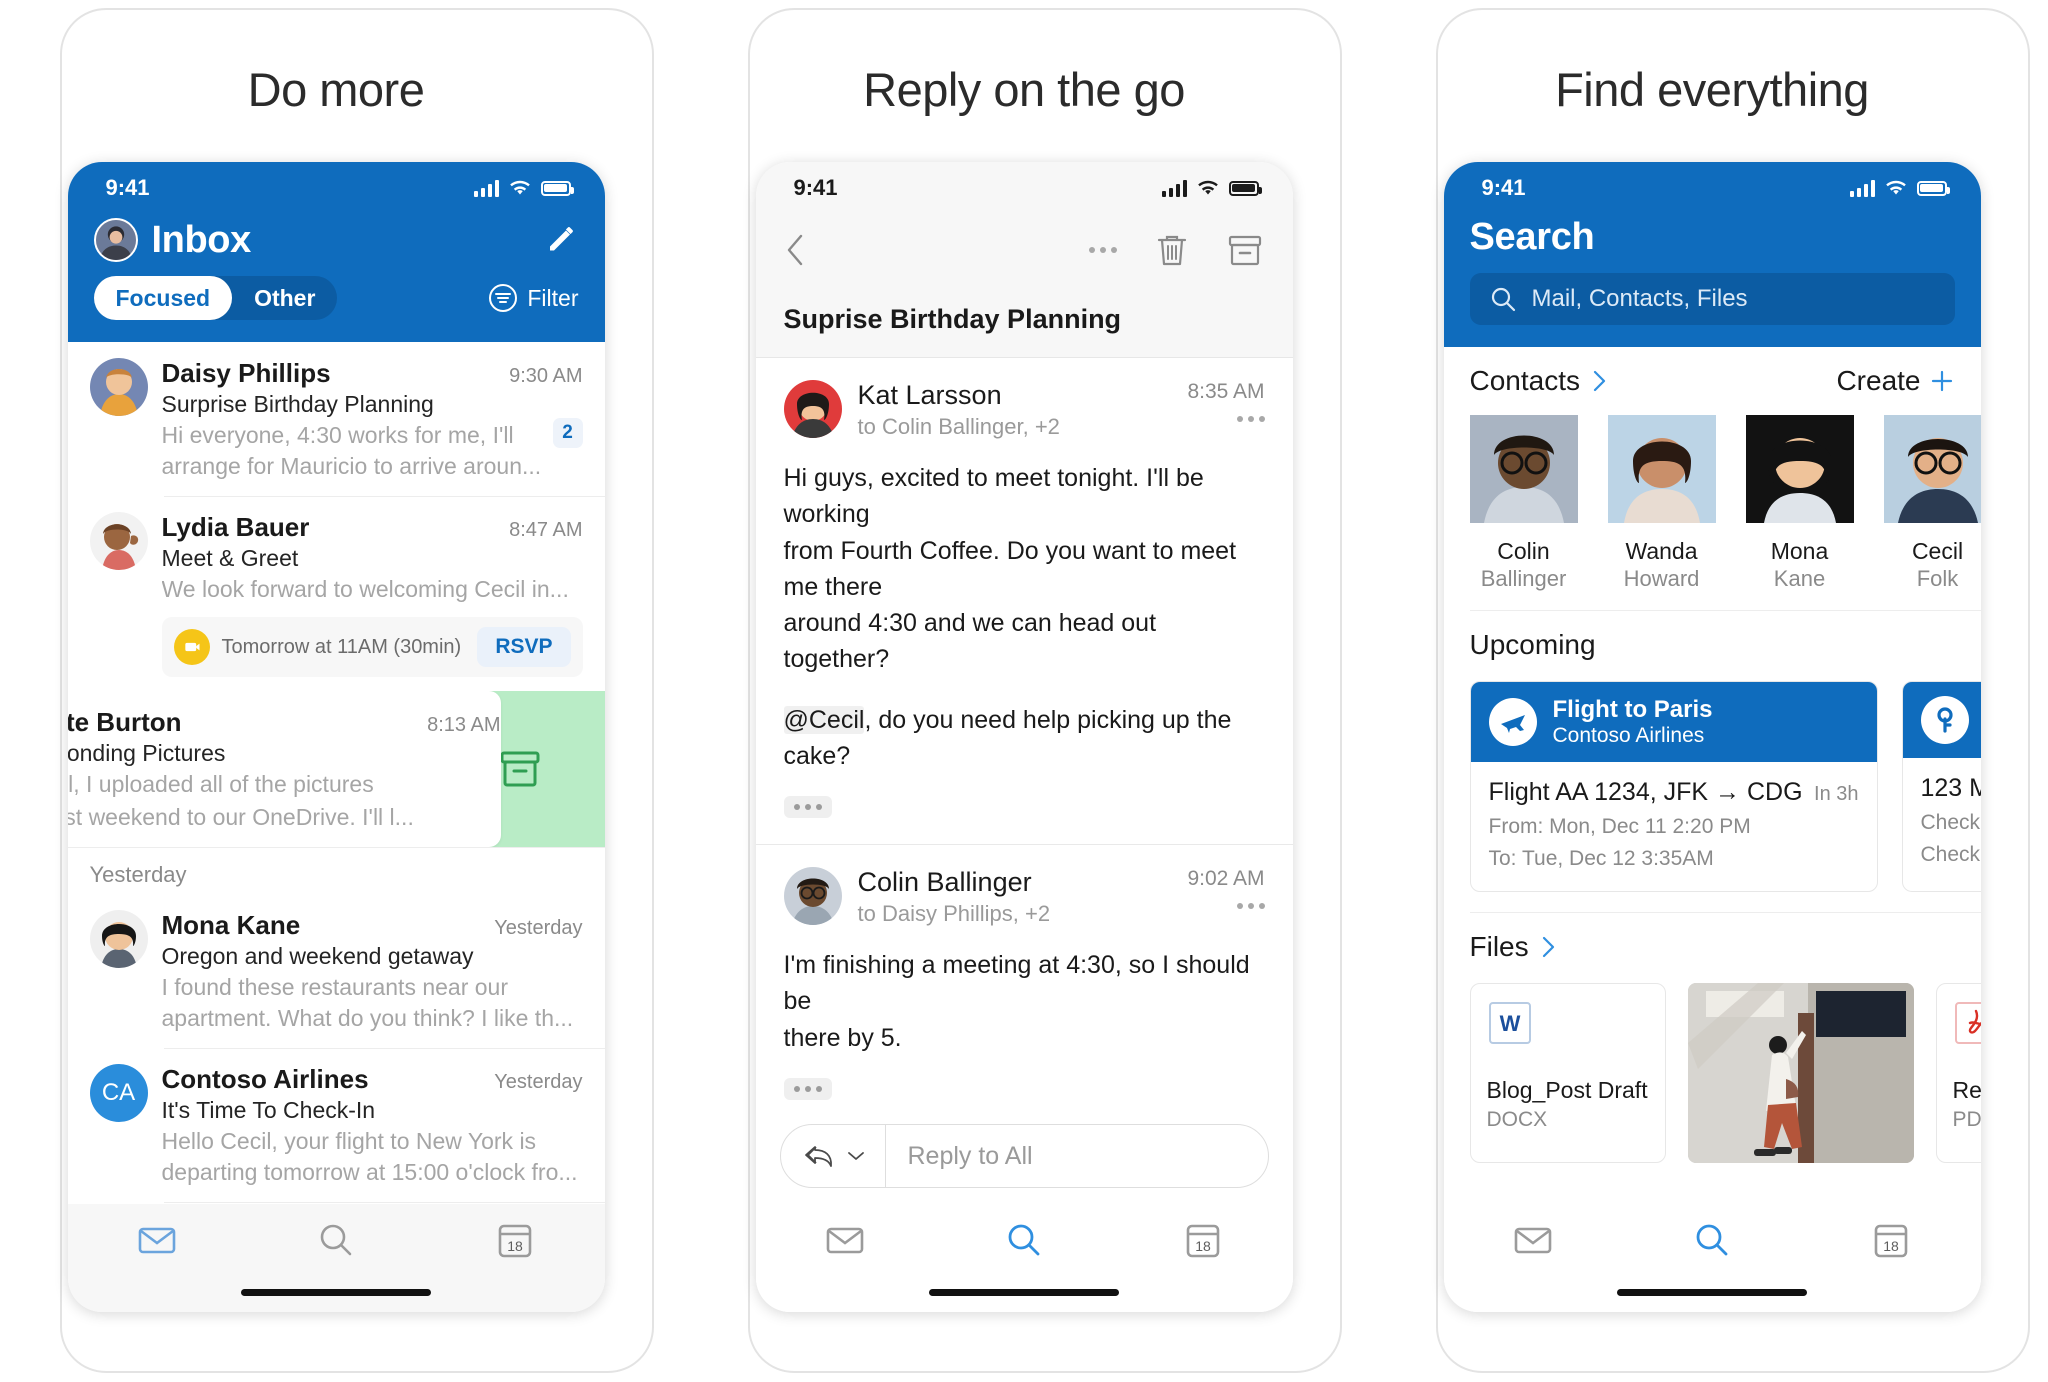  I want to click on files-carousel: W Blog_Post Draft DOCX Re PD, so click(1712, 1076).